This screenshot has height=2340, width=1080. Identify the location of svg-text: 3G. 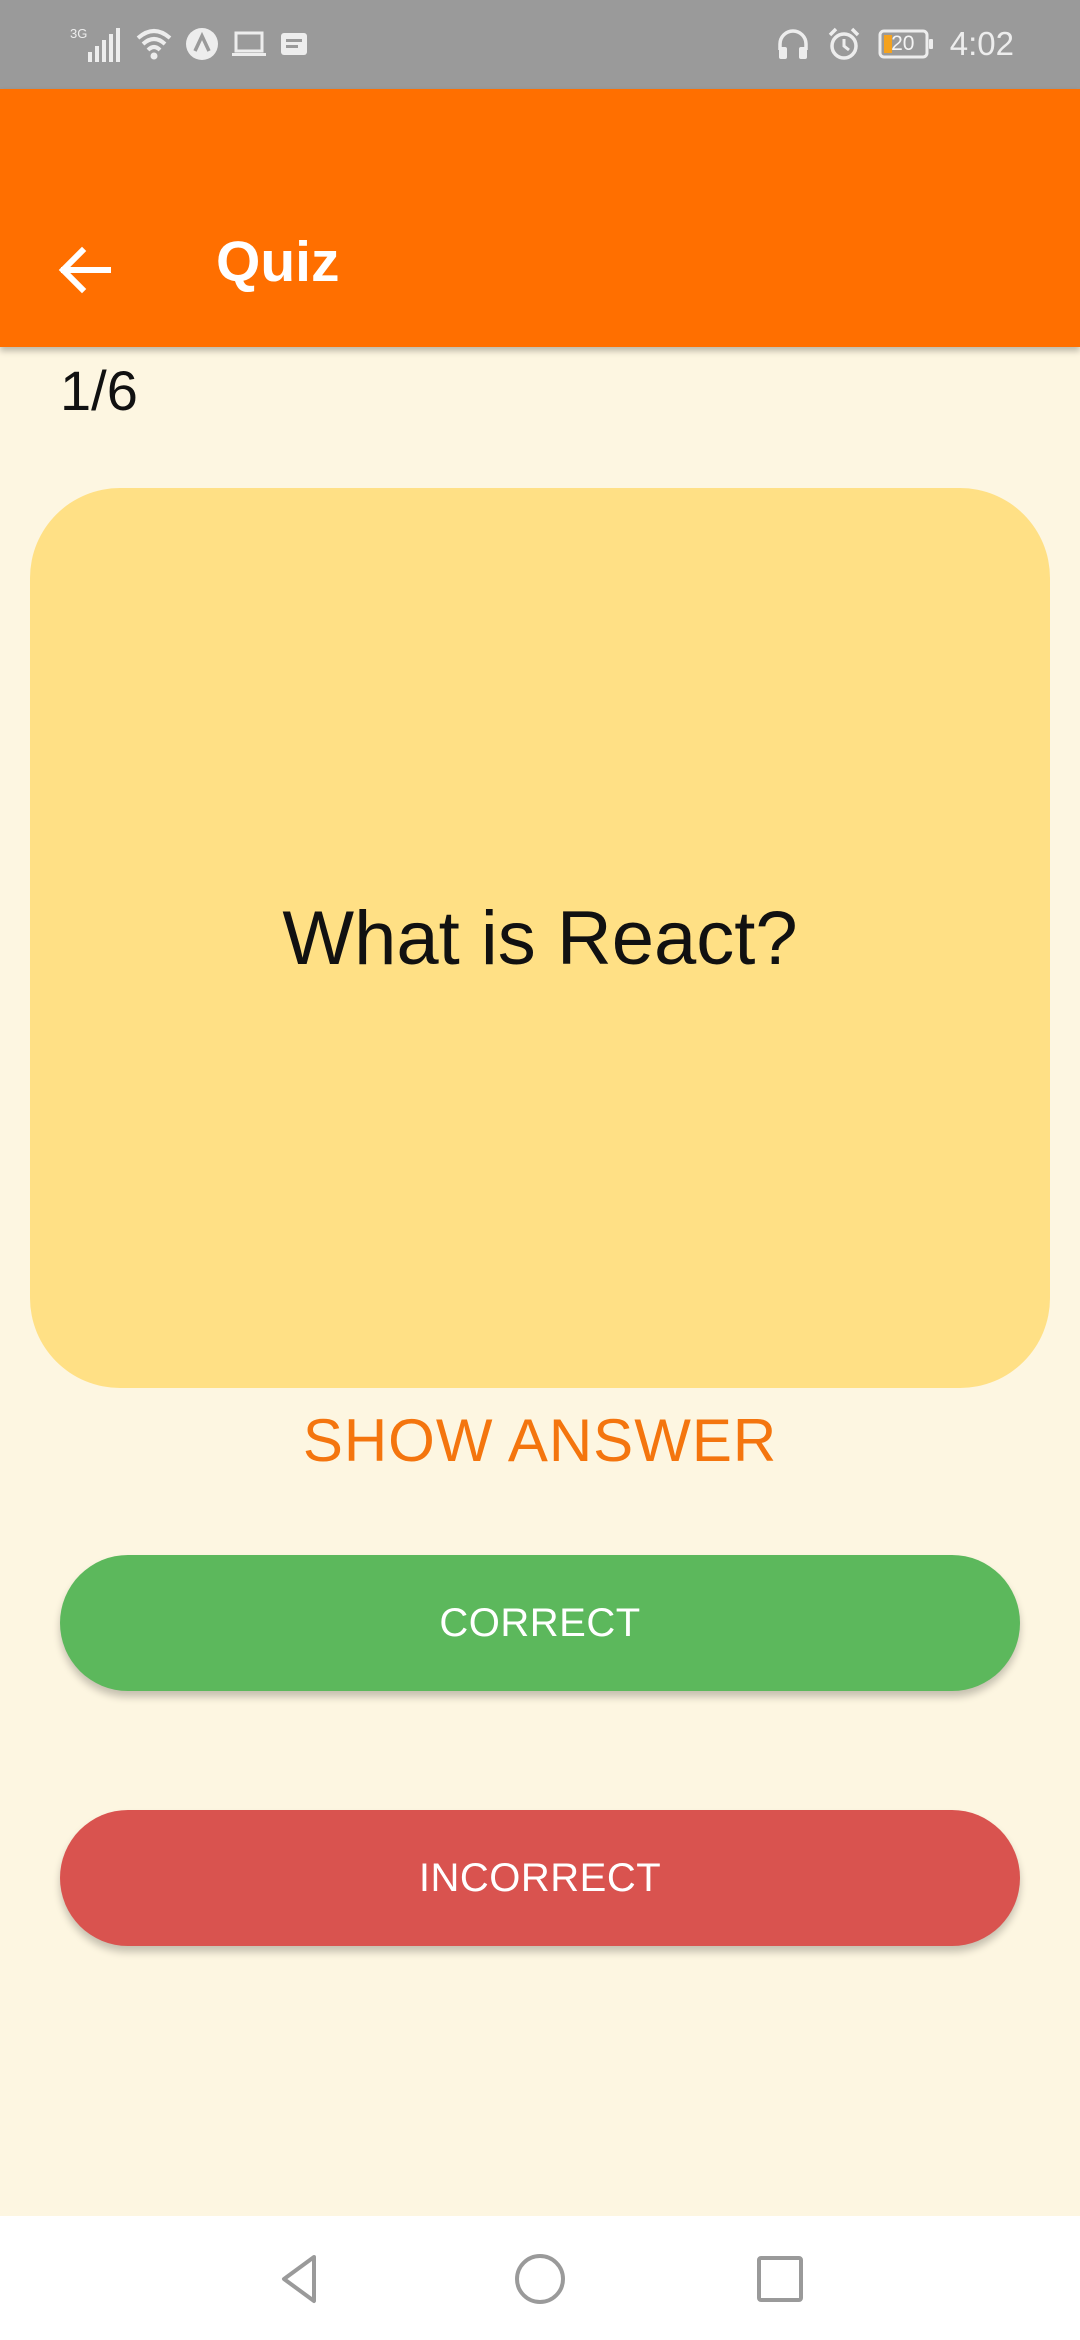
(78, 33).